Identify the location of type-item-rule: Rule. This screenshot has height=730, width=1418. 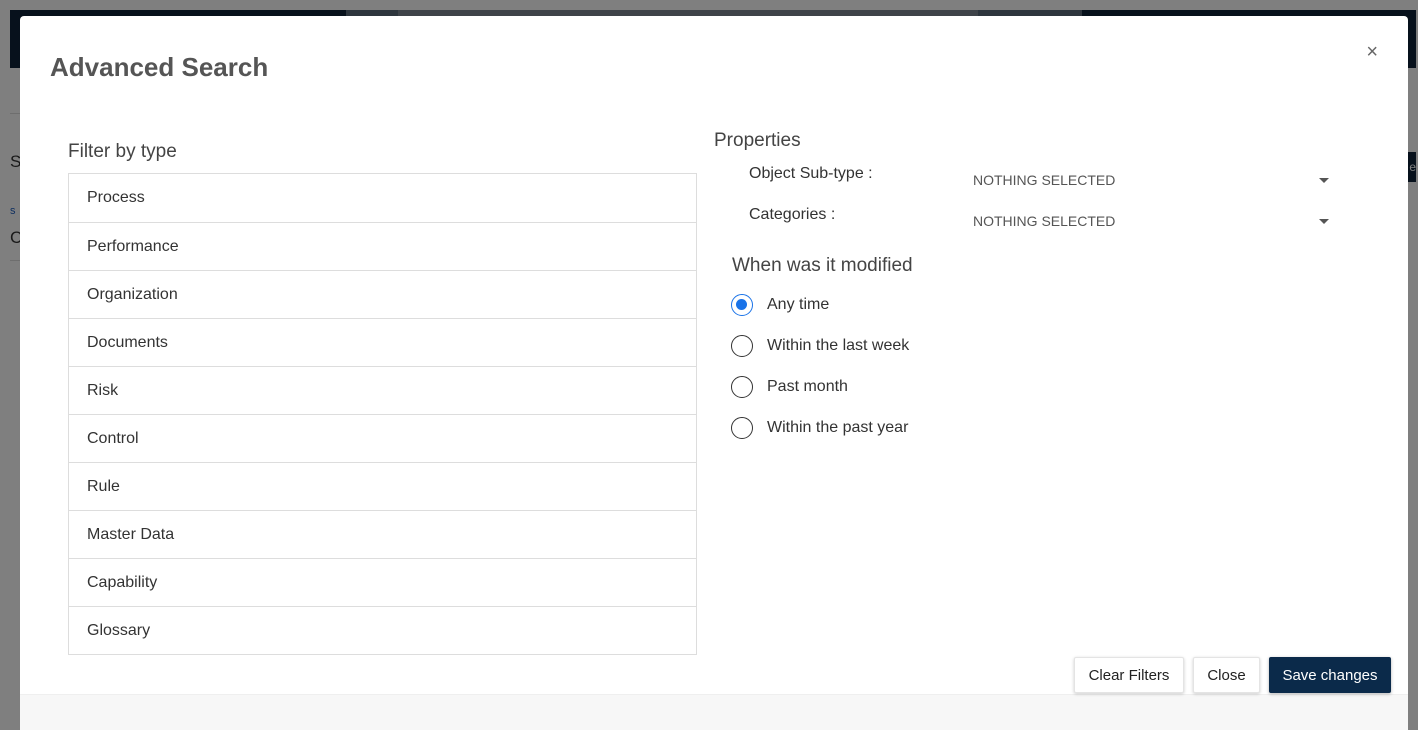
(382, 486).